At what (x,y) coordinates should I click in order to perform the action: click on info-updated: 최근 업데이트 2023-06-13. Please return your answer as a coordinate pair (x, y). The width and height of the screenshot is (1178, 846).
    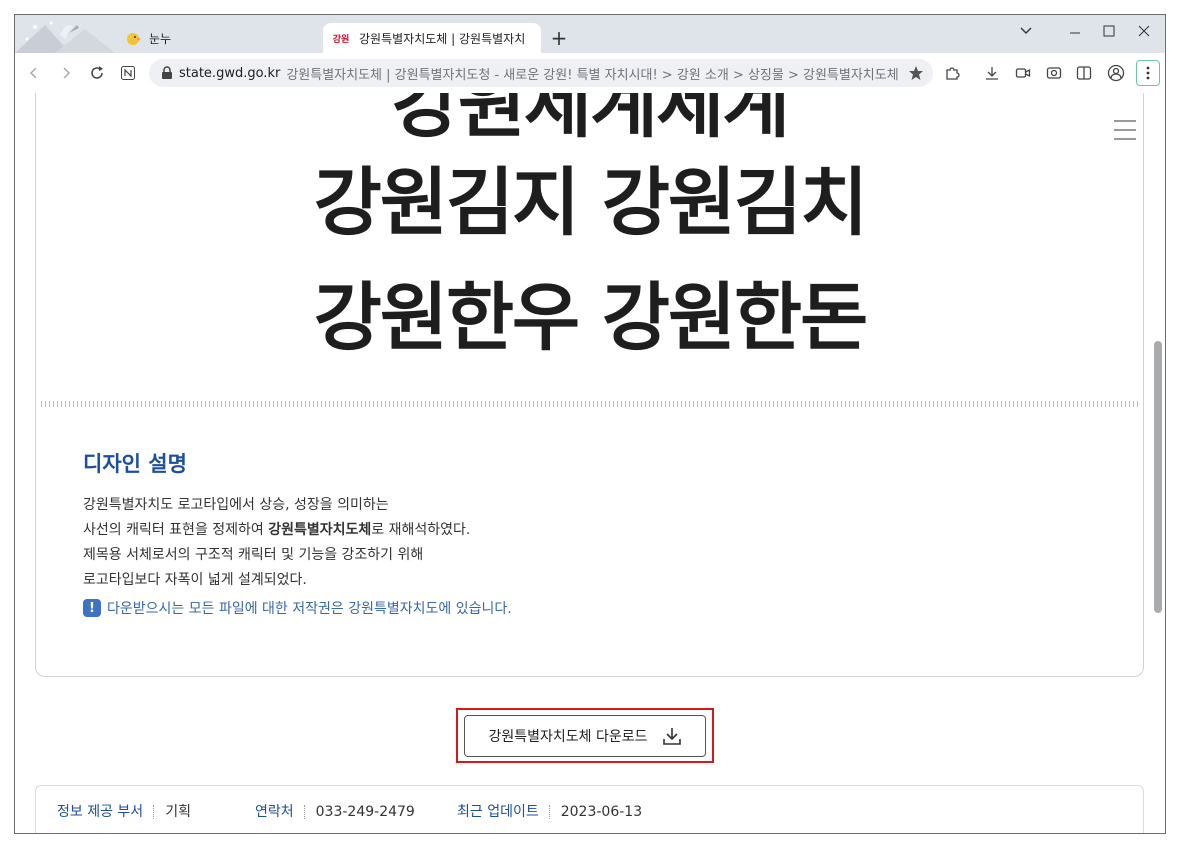
    Looking at the image, I should click on (550, 812).